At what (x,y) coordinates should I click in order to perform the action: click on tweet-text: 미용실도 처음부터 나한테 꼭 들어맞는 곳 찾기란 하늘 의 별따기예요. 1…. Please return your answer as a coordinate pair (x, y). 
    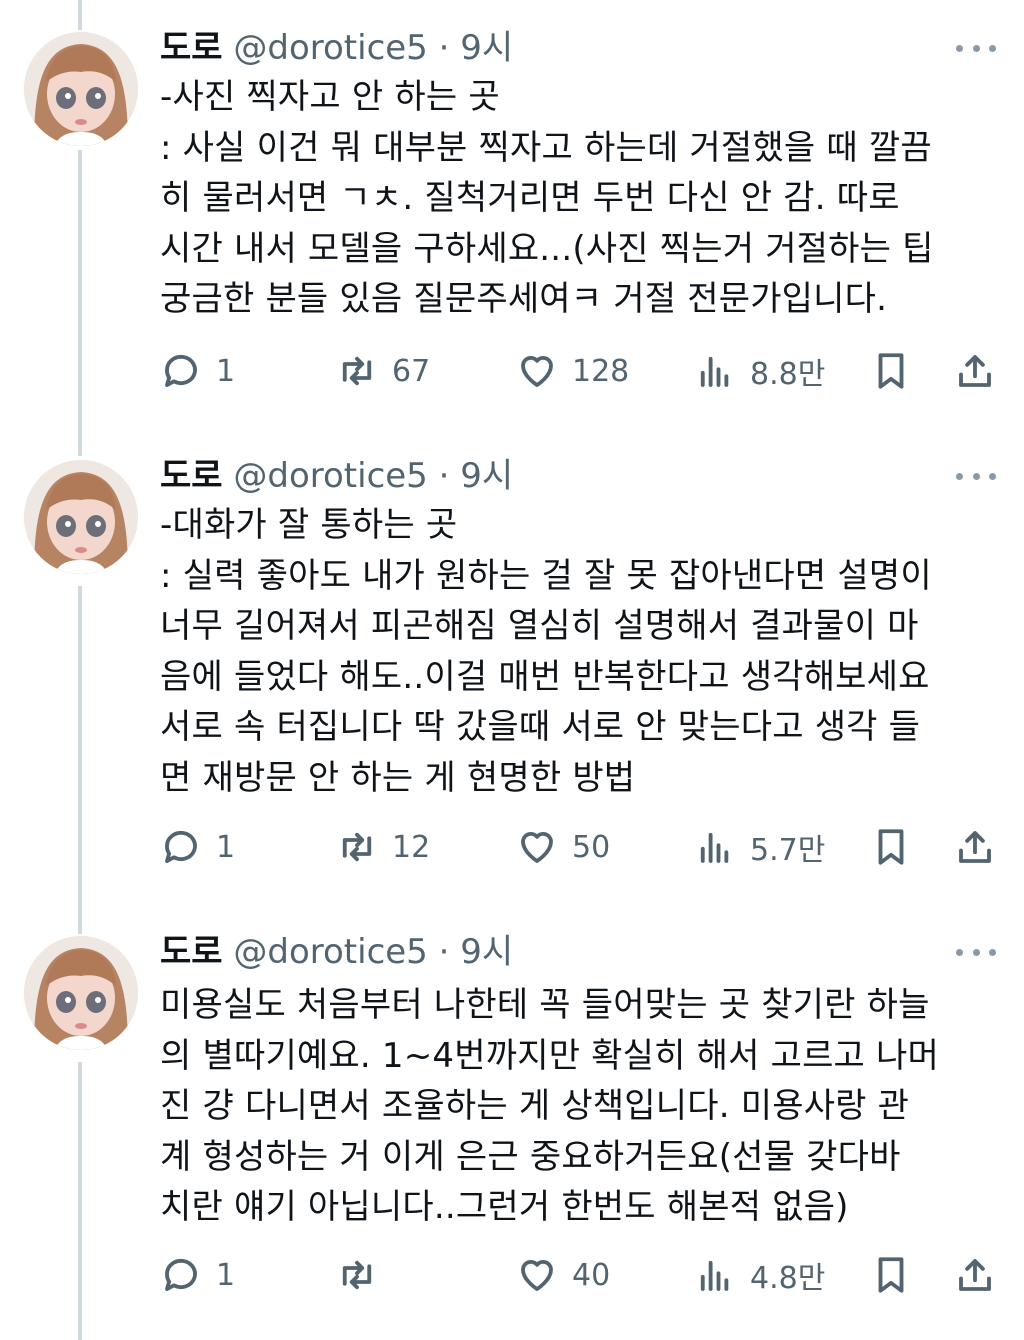
    Looking at the image, I should click on (550, 1106).